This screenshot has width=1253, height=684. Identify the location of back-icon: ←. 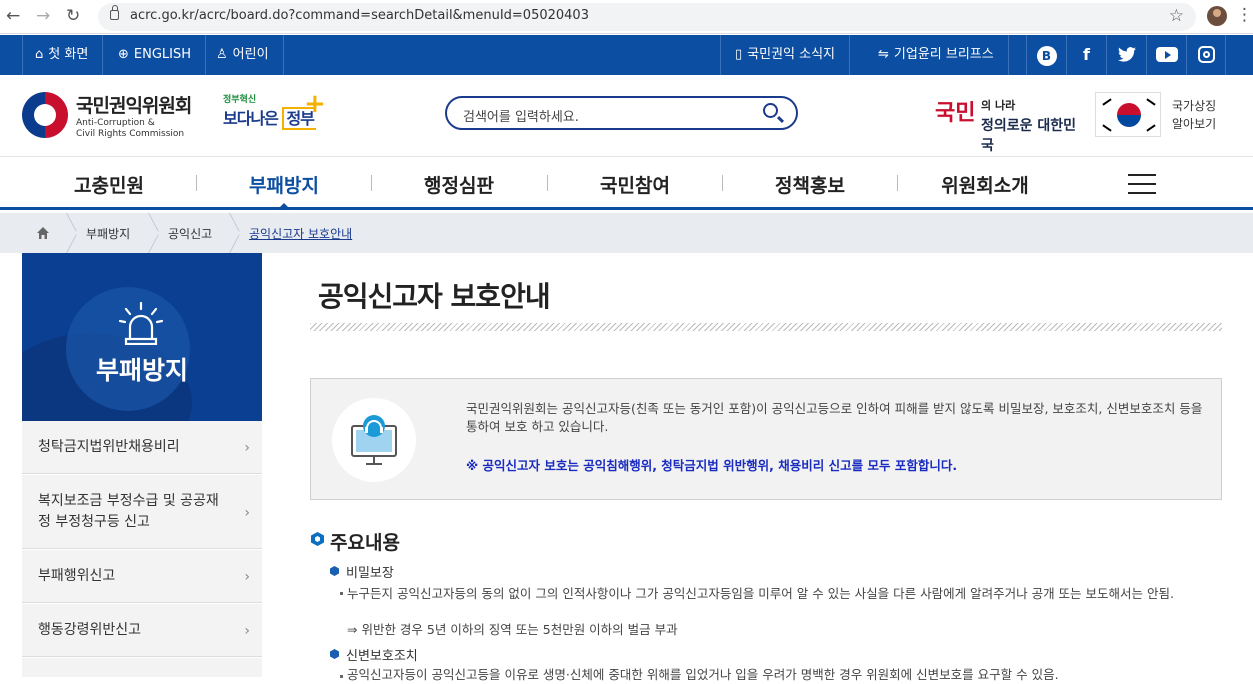
(13, 16).